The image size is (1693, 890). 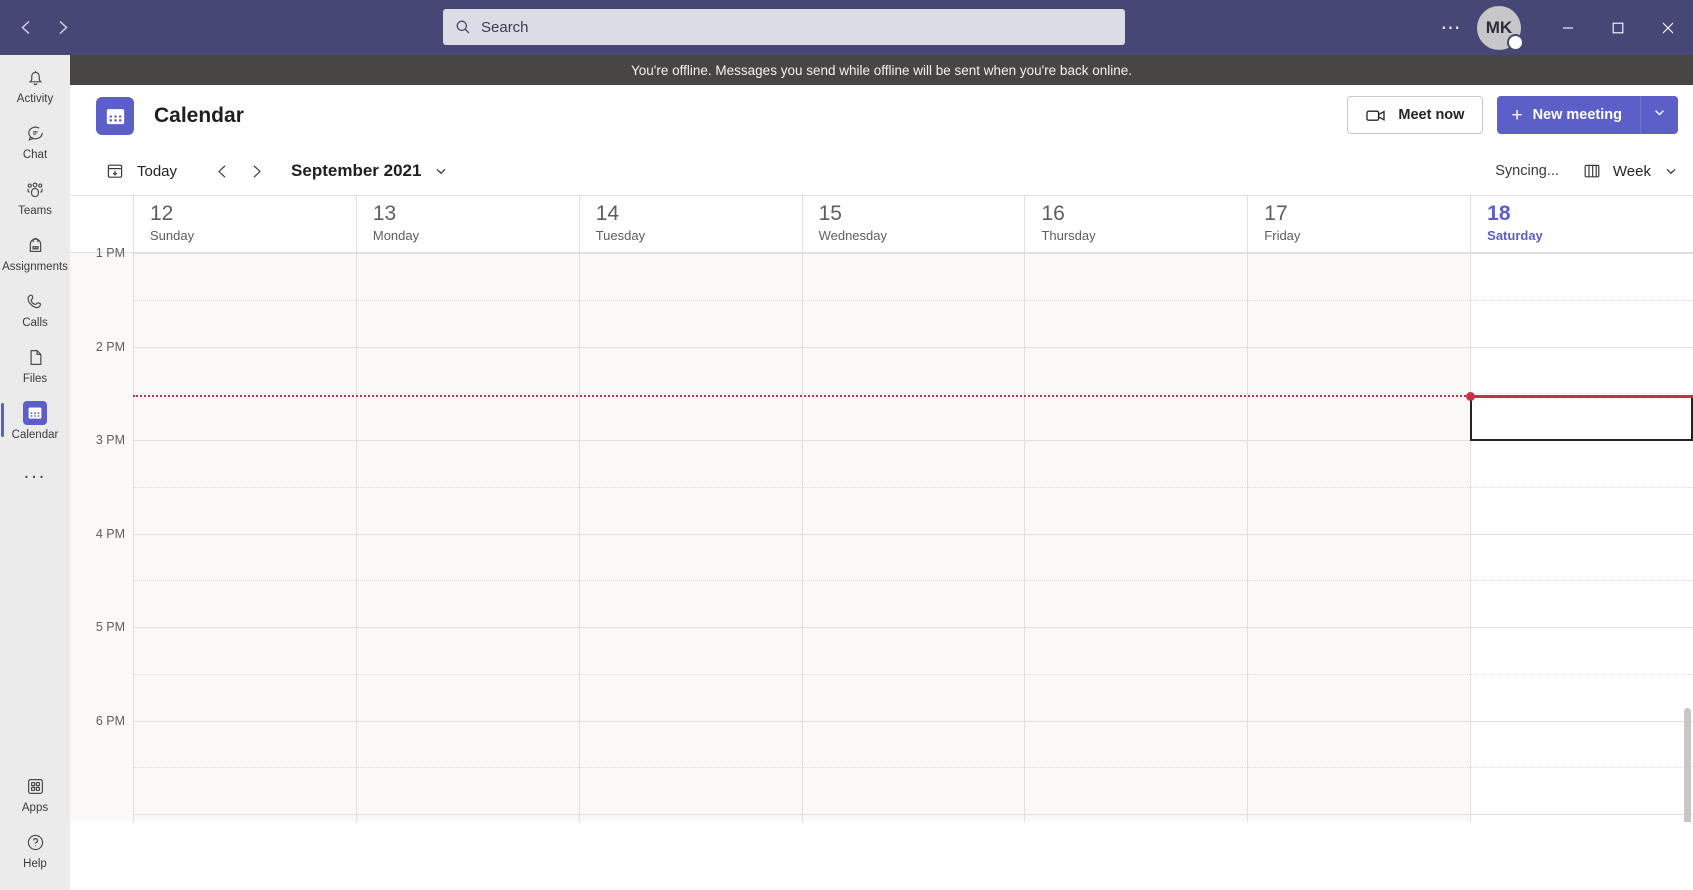 What do you see at coordinates (35, 83) in the screenshot?
I see `sidebar-item-activity: Activity` at bounding box center [35, 83].